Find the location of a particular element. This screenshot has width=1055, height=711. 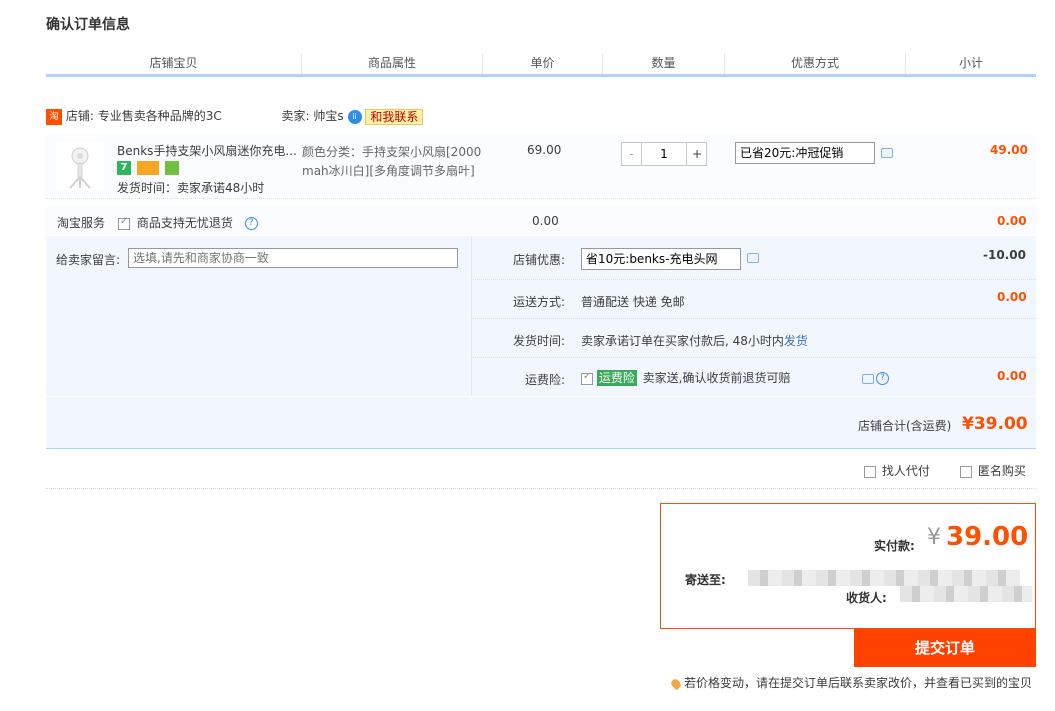

redacted-receiver is located at coordinates (966, 594).